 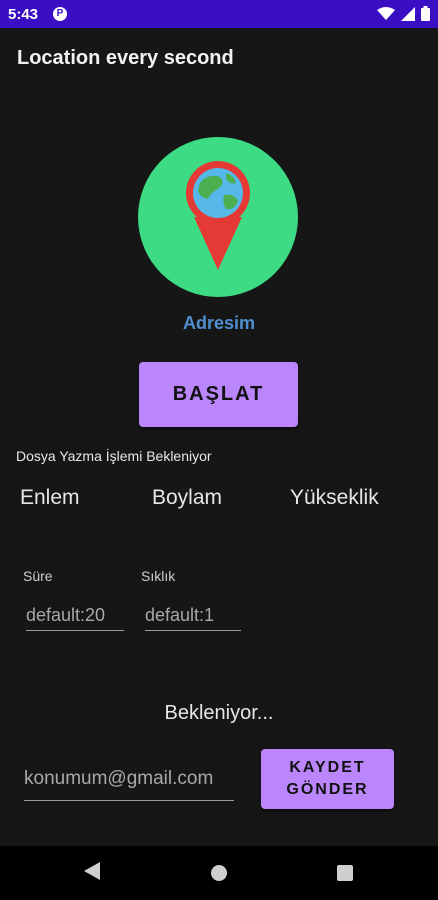 What do you see at coordinates (23, 14) in the screenshot?
I see `status-time: 5:43` at bounding box center [23, 14].